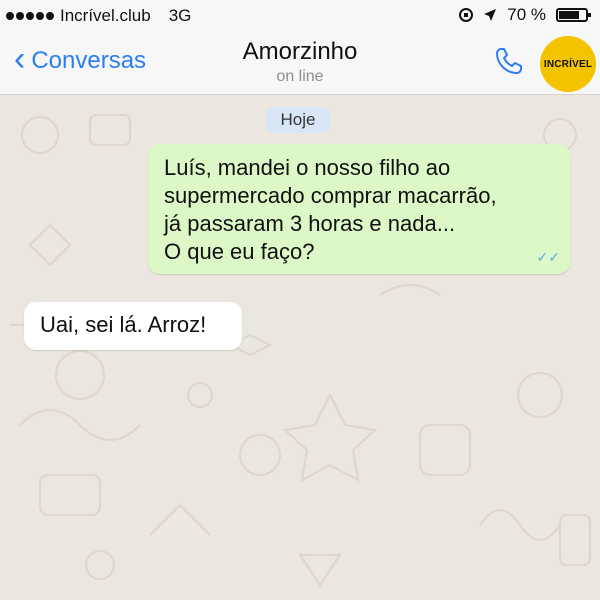 This screenshot has height=600, width=600. I want to click on status-bar-left: Incrível.club 3G, so click(98, 16).